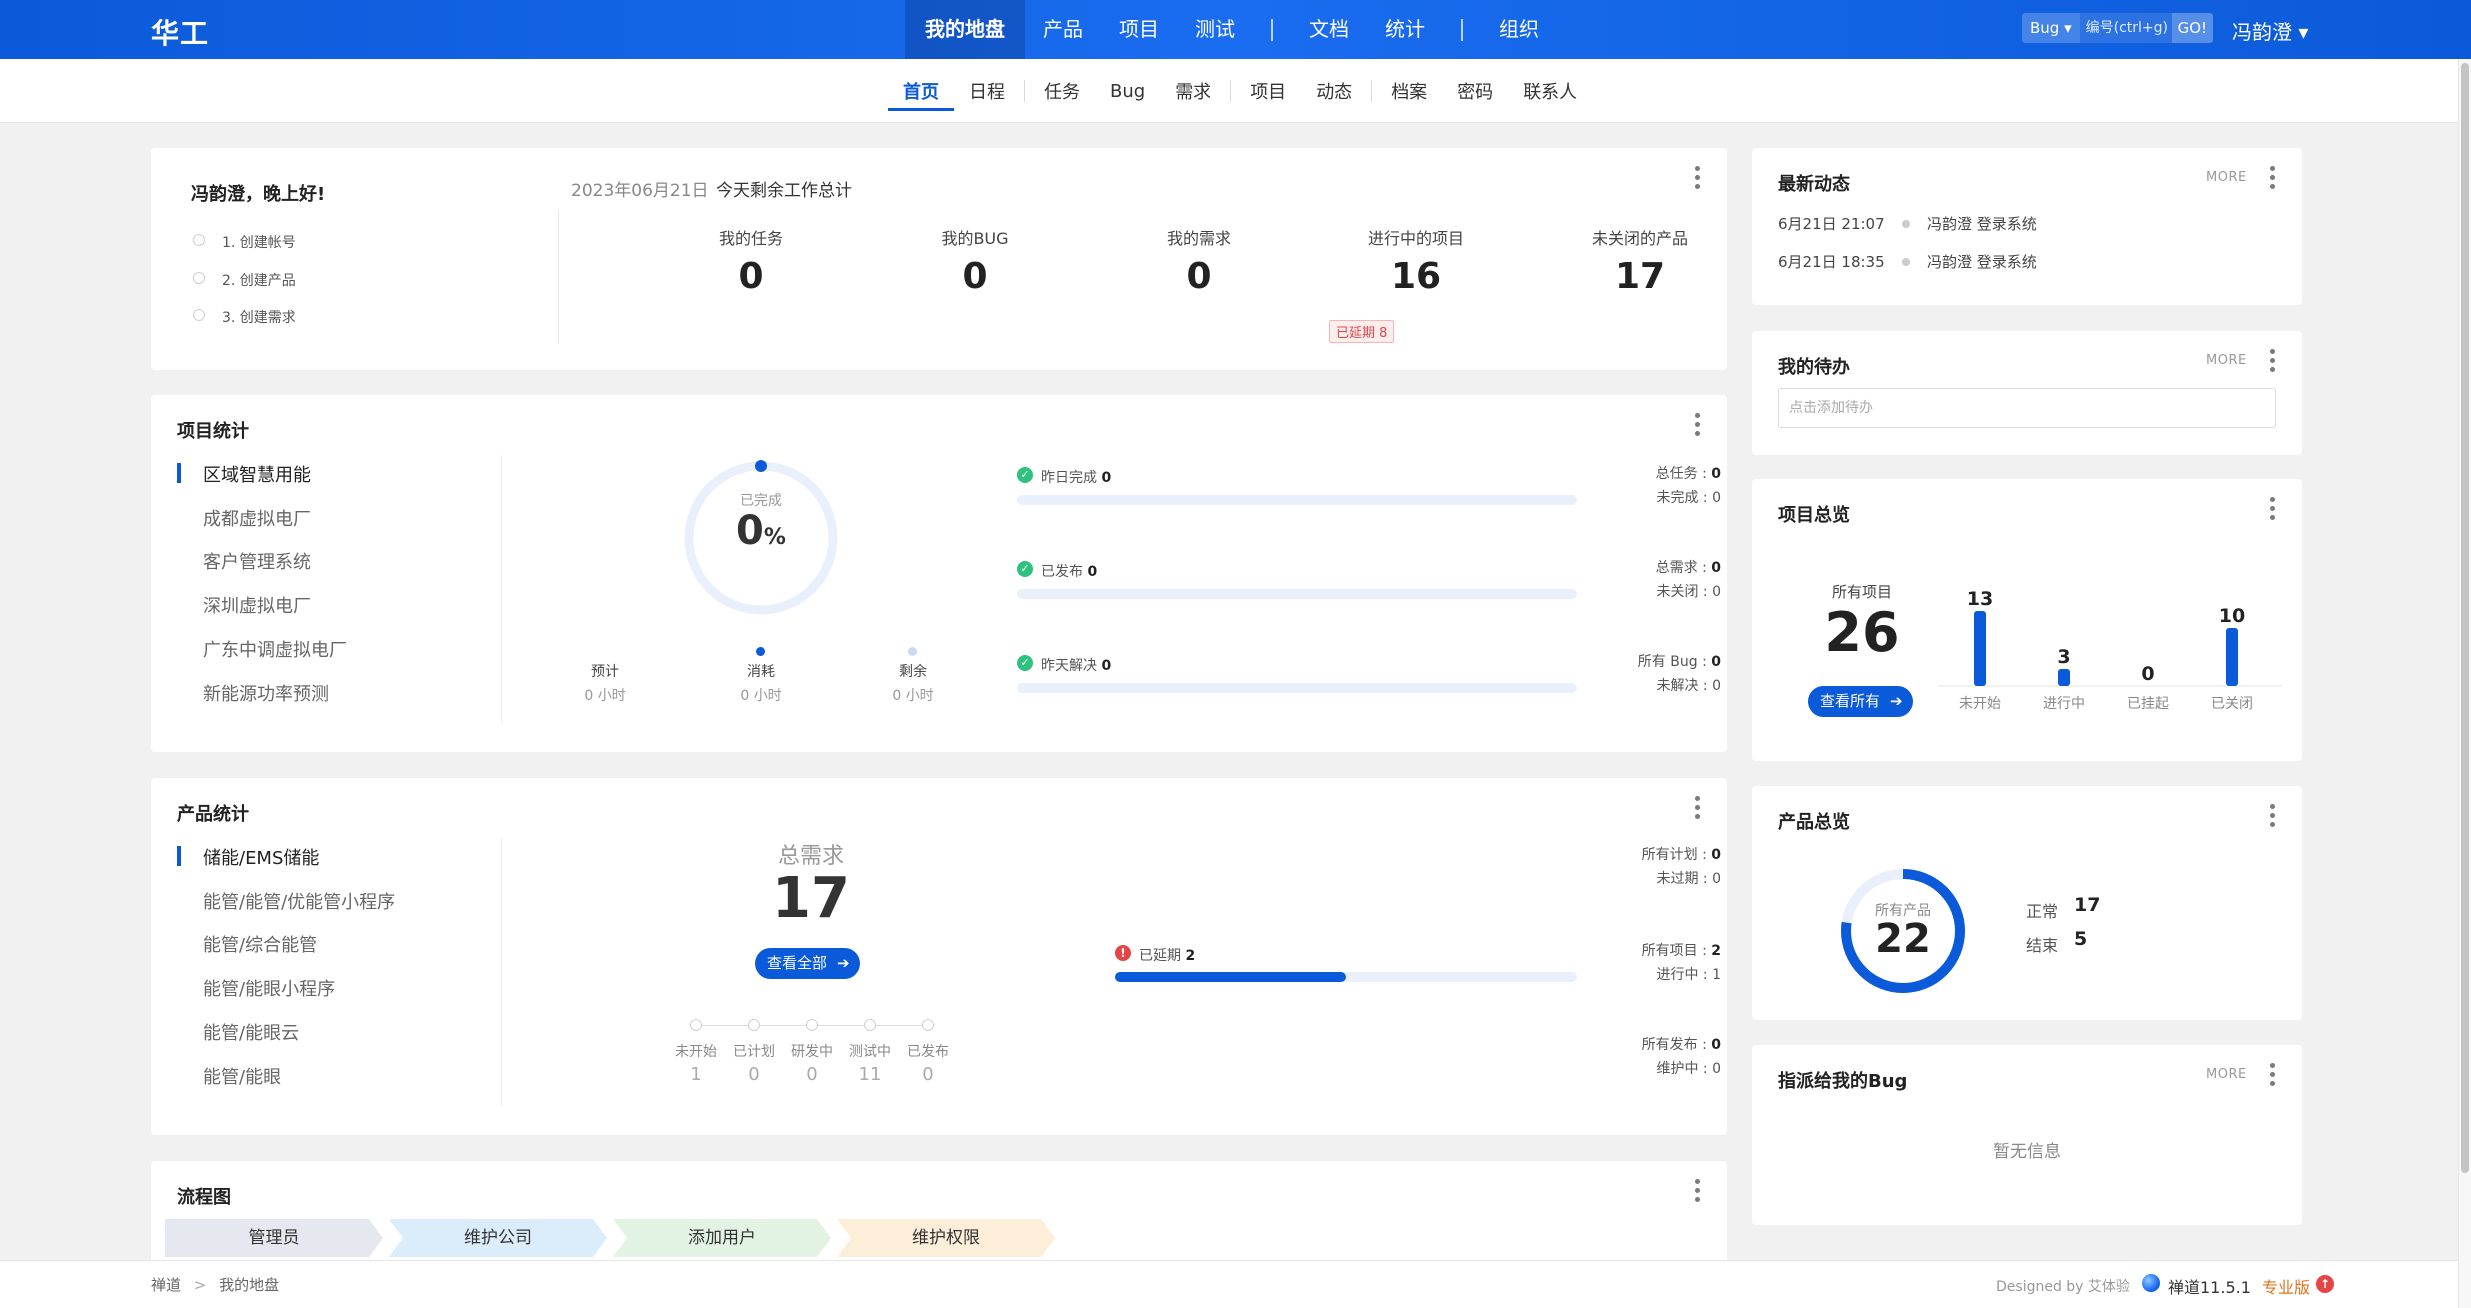 The width and height of the screenshot is (2471, 1308). I want to click on subnav-dynamic: 动态, so click(1334, 91).